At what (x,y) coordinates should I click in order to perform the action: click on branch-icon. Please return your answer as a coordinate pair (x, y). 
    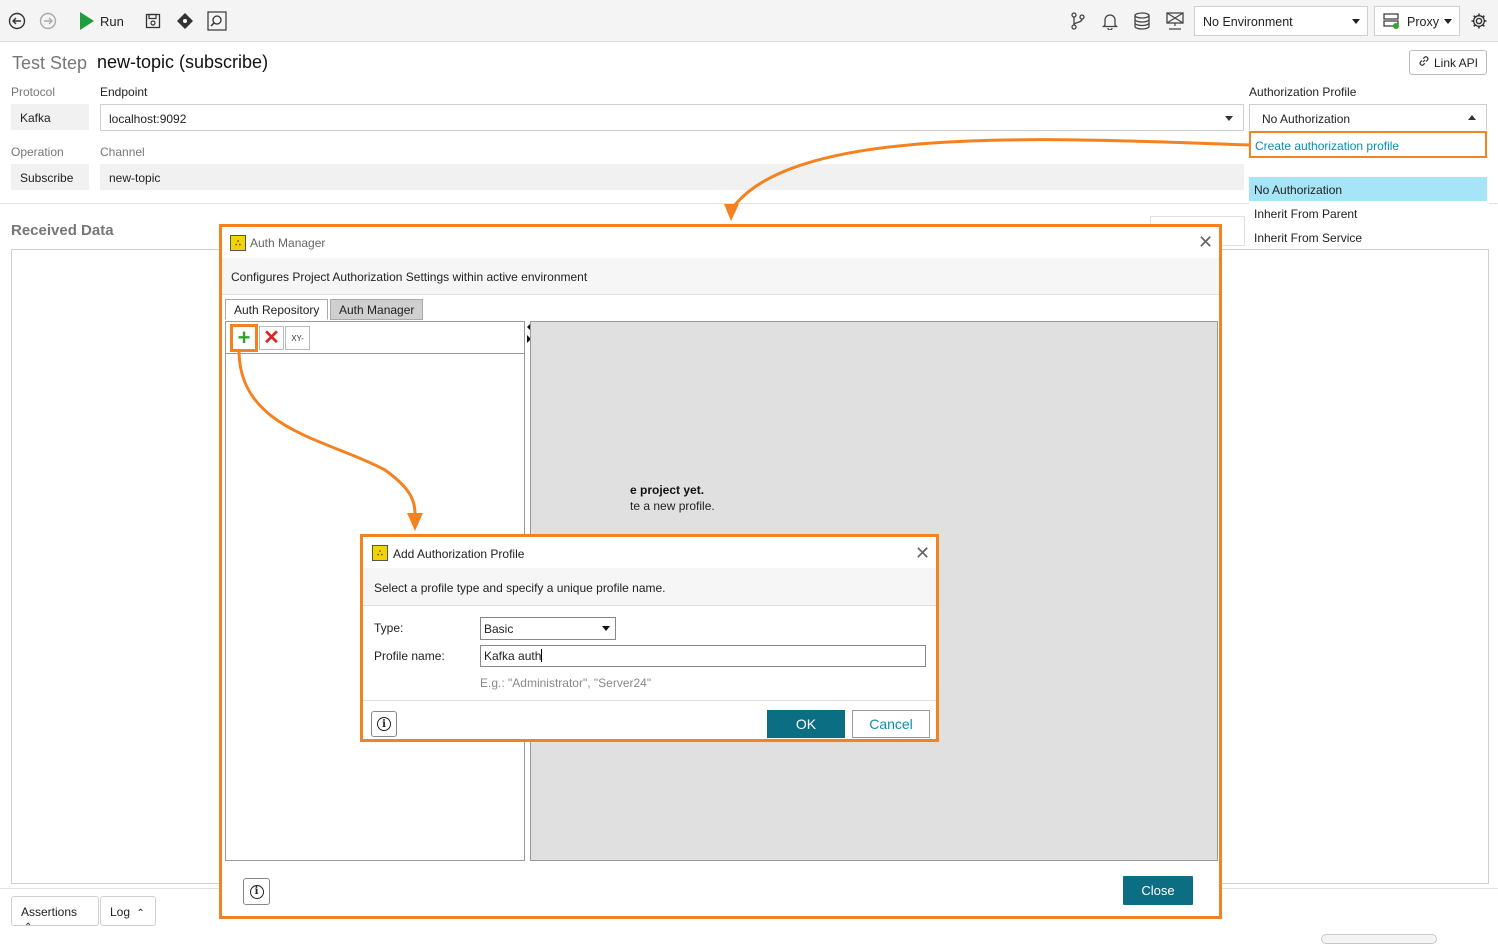
    Looking at the image, I should click on (1078, 21).